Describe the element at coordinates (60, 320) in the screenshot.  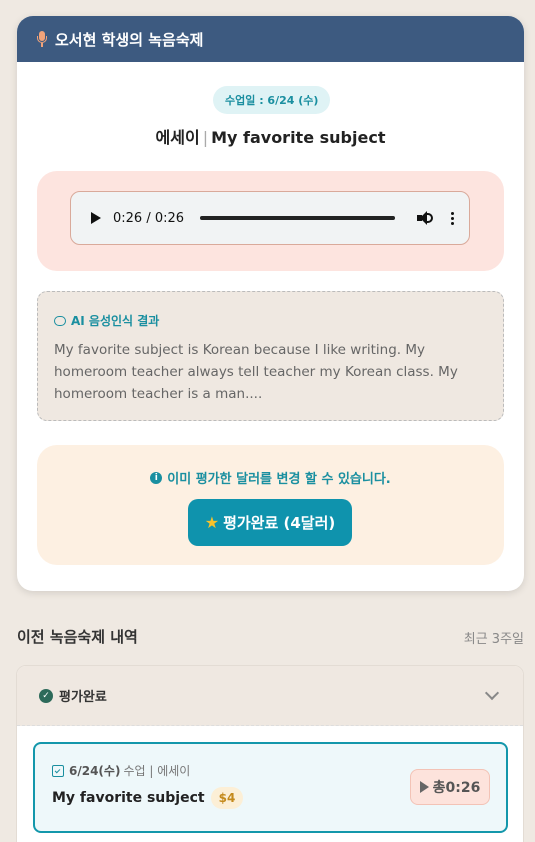
I see `chat-icon` at that location.